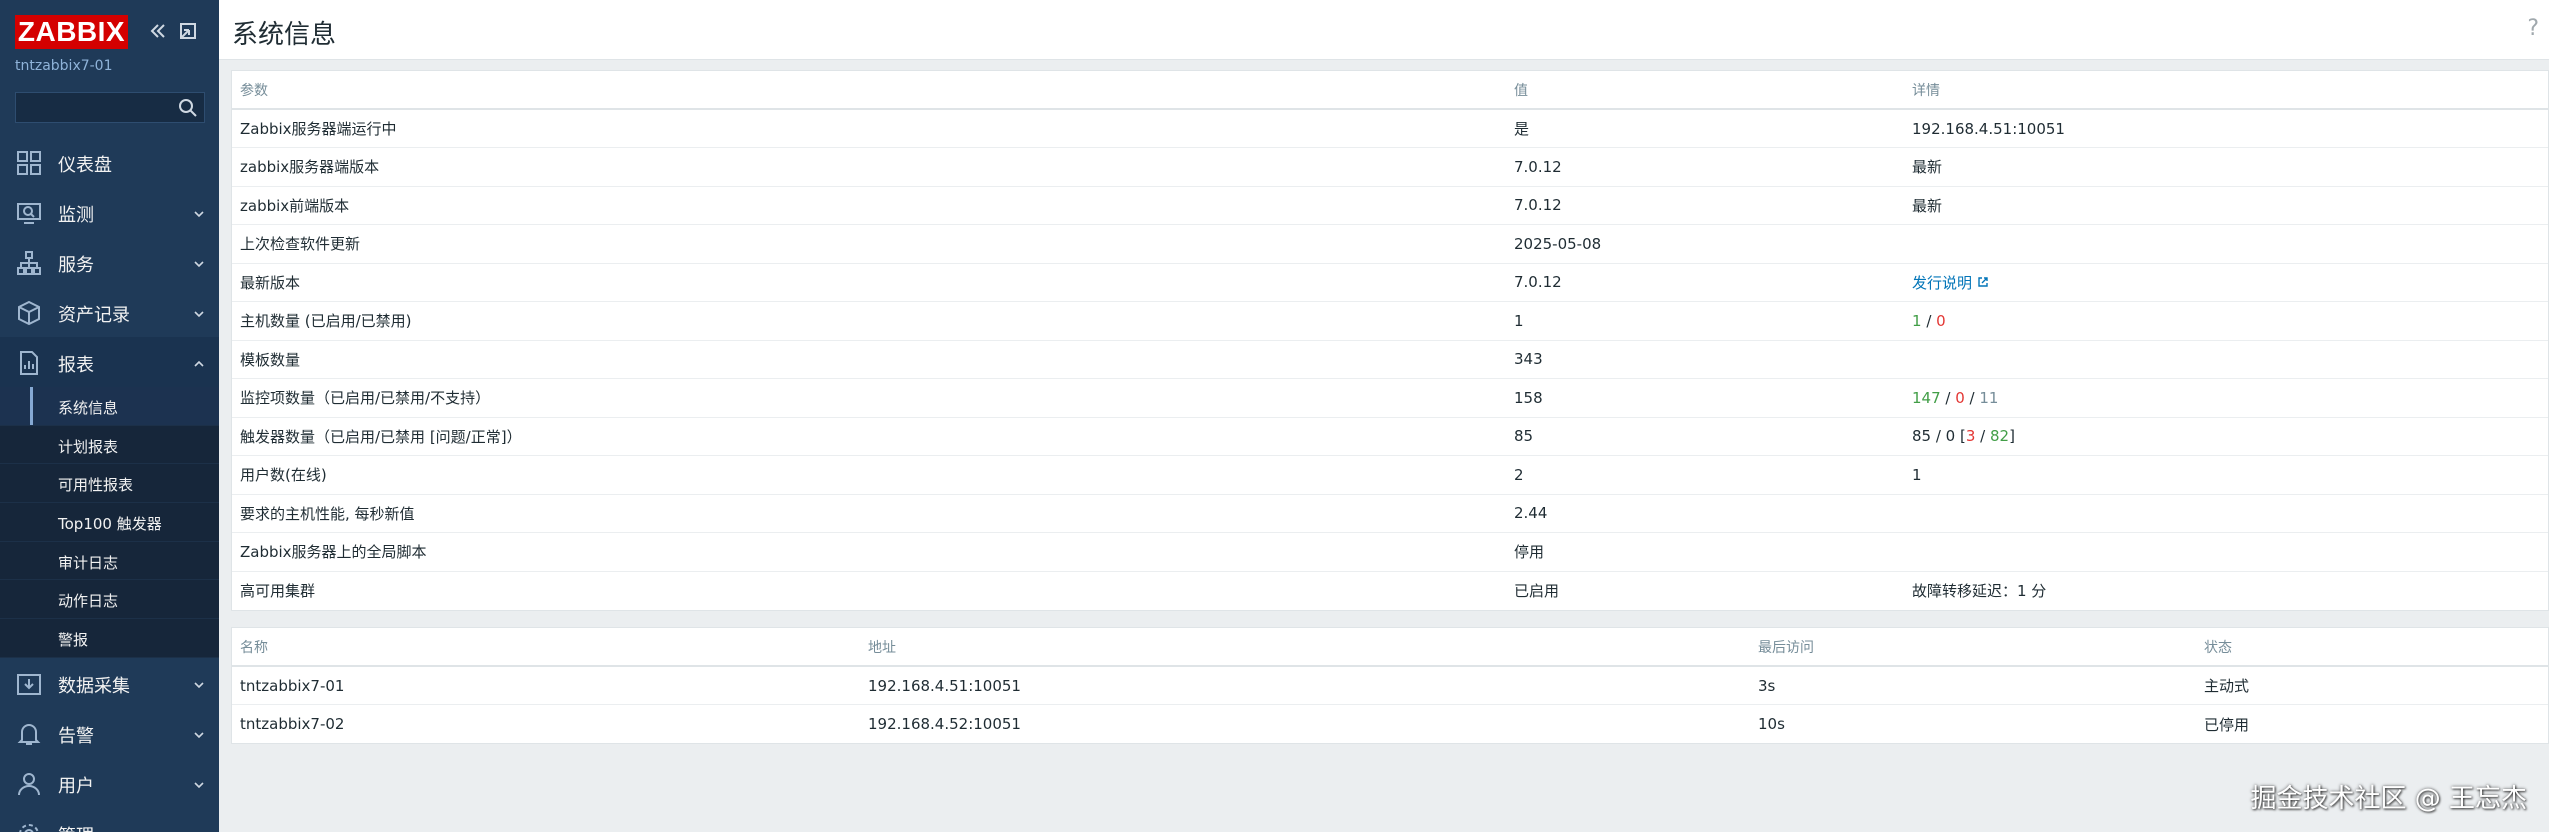 This screenshot has height=832, width=2549. I want to click on menu-item-monitoring: 监测, so click(109, 212).